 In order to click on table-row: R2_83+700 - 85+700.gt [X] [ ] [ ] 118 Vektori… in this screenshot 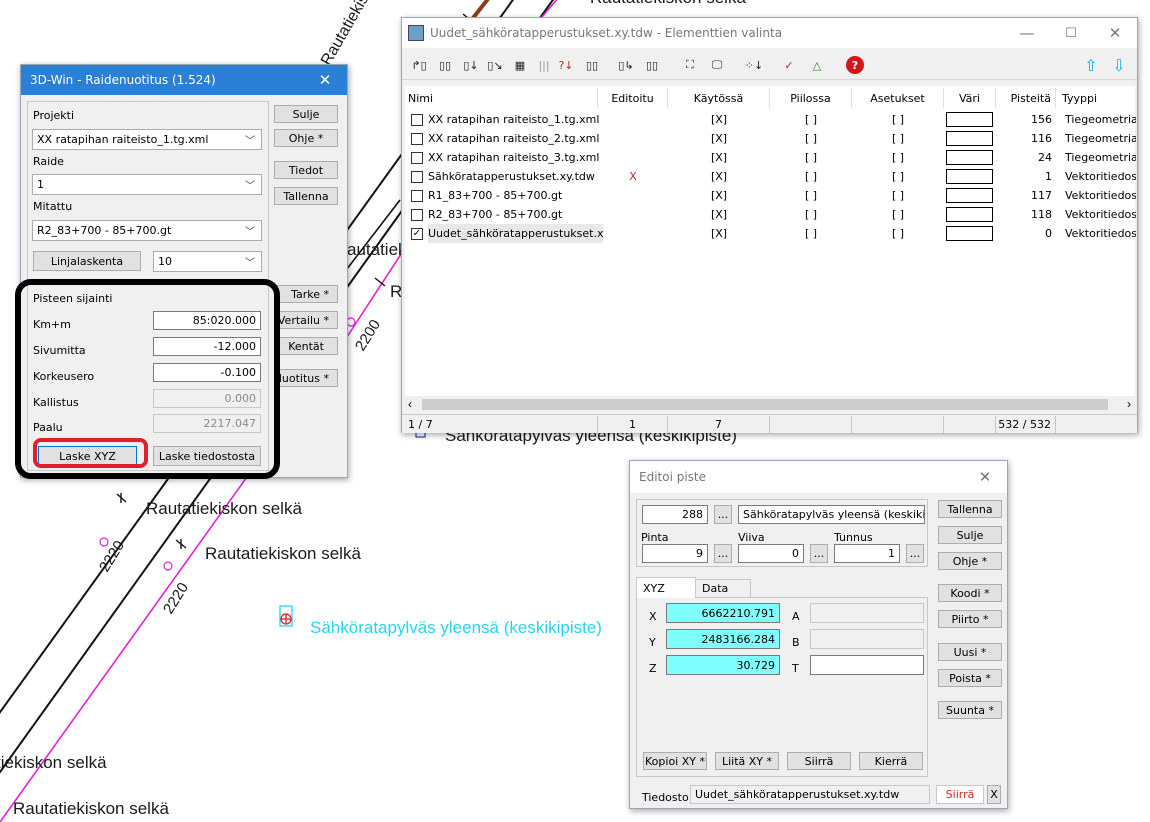, I will do `click(770, 214)`.